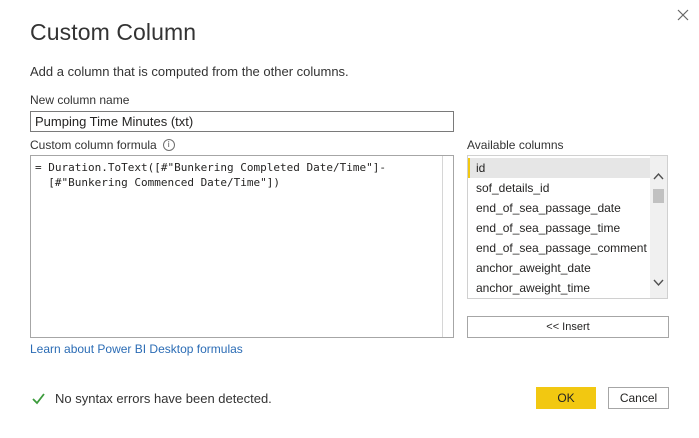 This screenshot has height=438, width=699. Describe the element at coordinates (442, 246) in the screenshot. I see `formula-scrollbar` at that location.